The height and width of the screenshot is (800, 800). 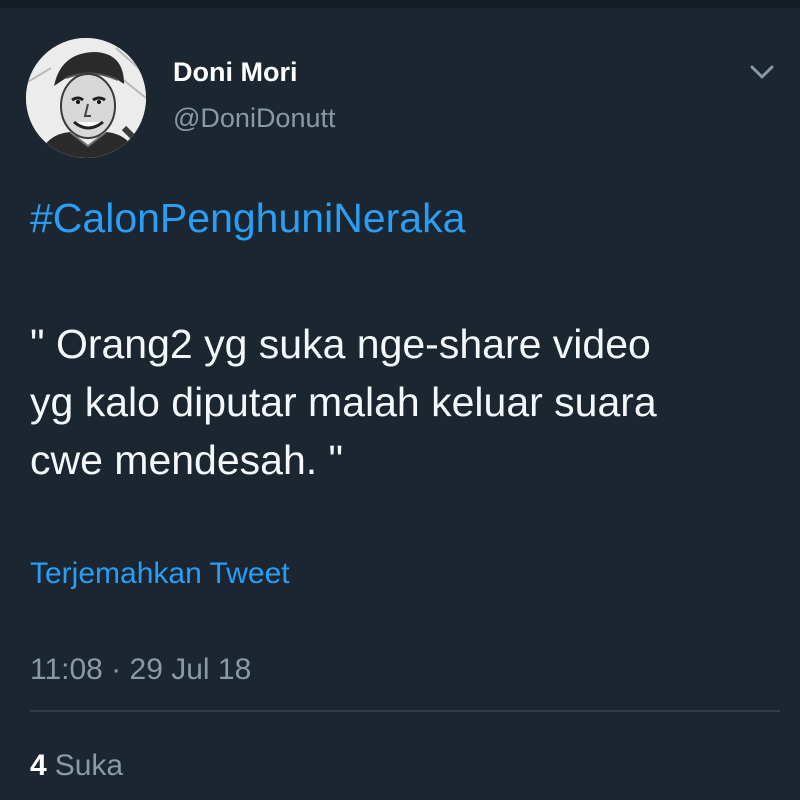 I want to click on chevron-down-icon, so click(x=762, y=72).